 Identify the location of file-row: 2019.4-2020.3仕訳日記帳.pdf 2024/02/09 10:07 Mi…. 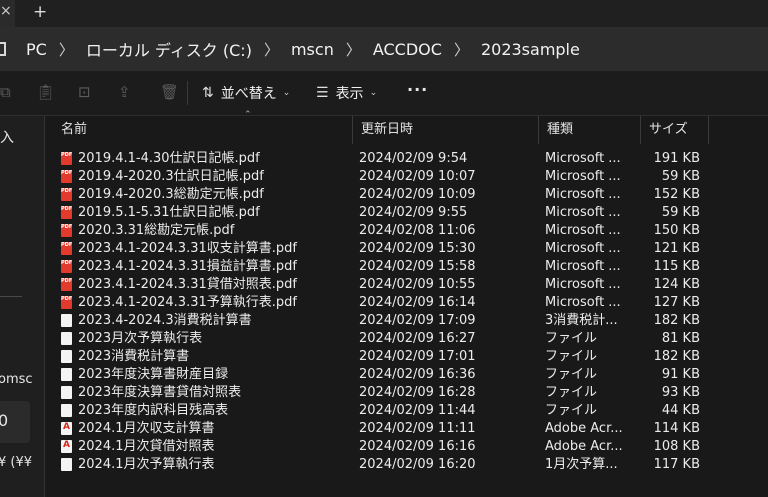
(406, 177).